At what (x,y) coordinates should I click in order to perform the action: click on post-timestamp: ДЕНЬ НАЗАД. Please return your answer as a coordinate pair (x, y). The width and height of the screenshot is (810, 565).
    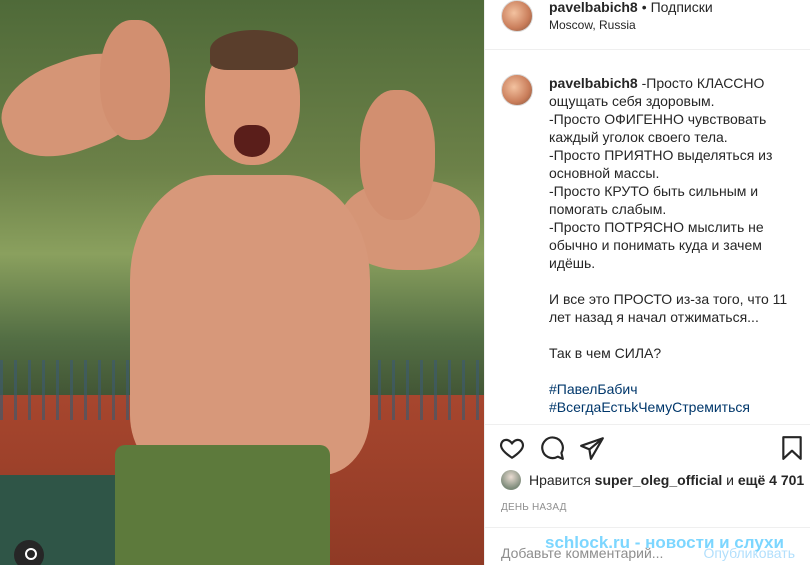
    Looking at the image, I should click on (534, 507).